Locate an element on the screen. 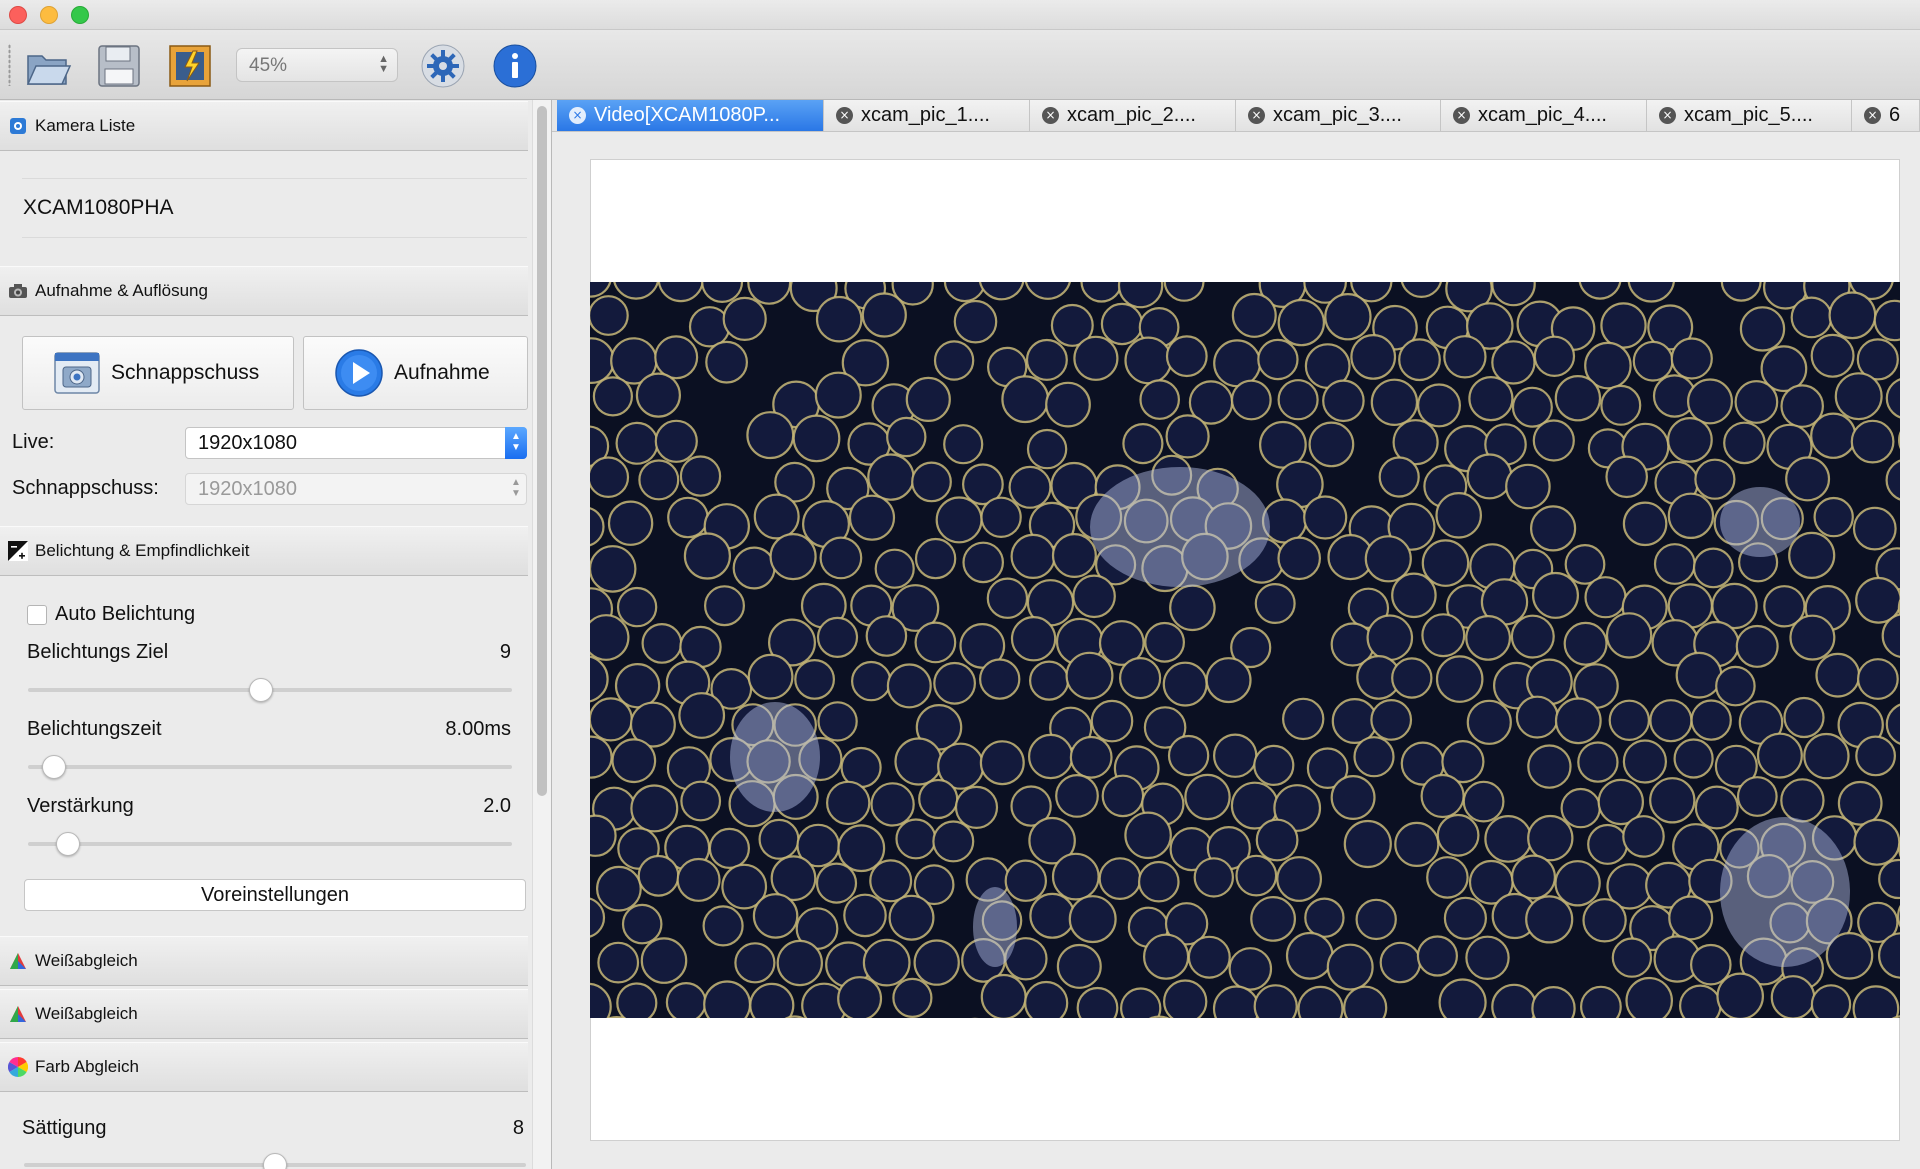 Image resolution: width=1920 pixels, height=1169 pixels. live-resolution-select: 1920x1080 ▲ ▼ is located at coordinates (356, 443).